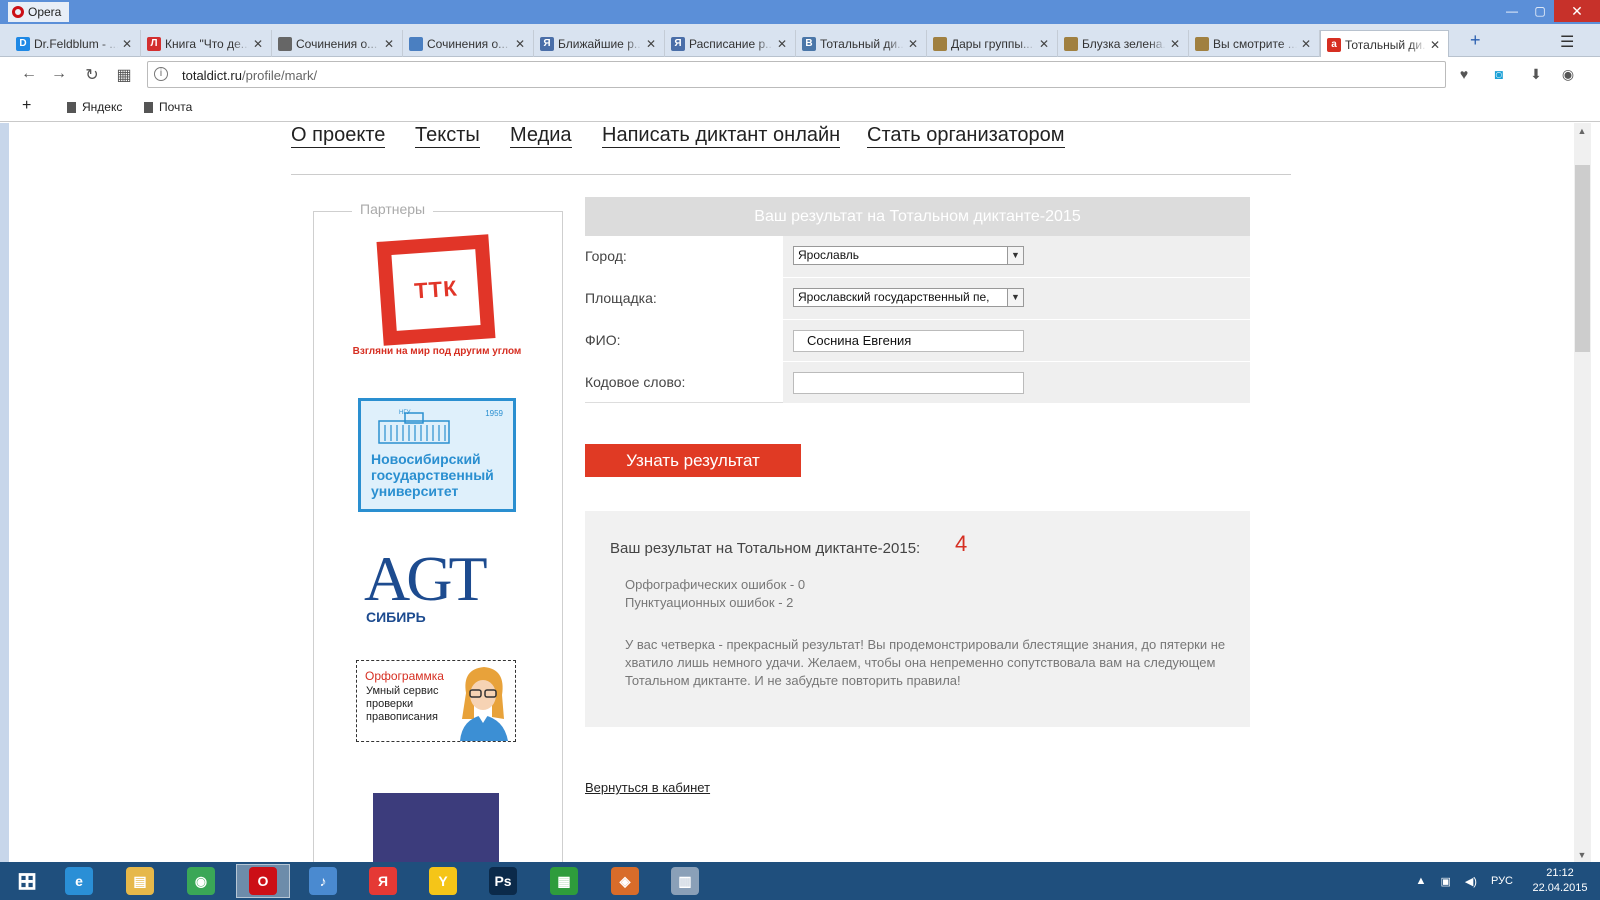 This screenshot has height=900, width=1600. What do you see at coordinates (1560, 881) in the screenshot?
I see `clock: 21:12 22.04.2015` at bounding box center [1560, 881].